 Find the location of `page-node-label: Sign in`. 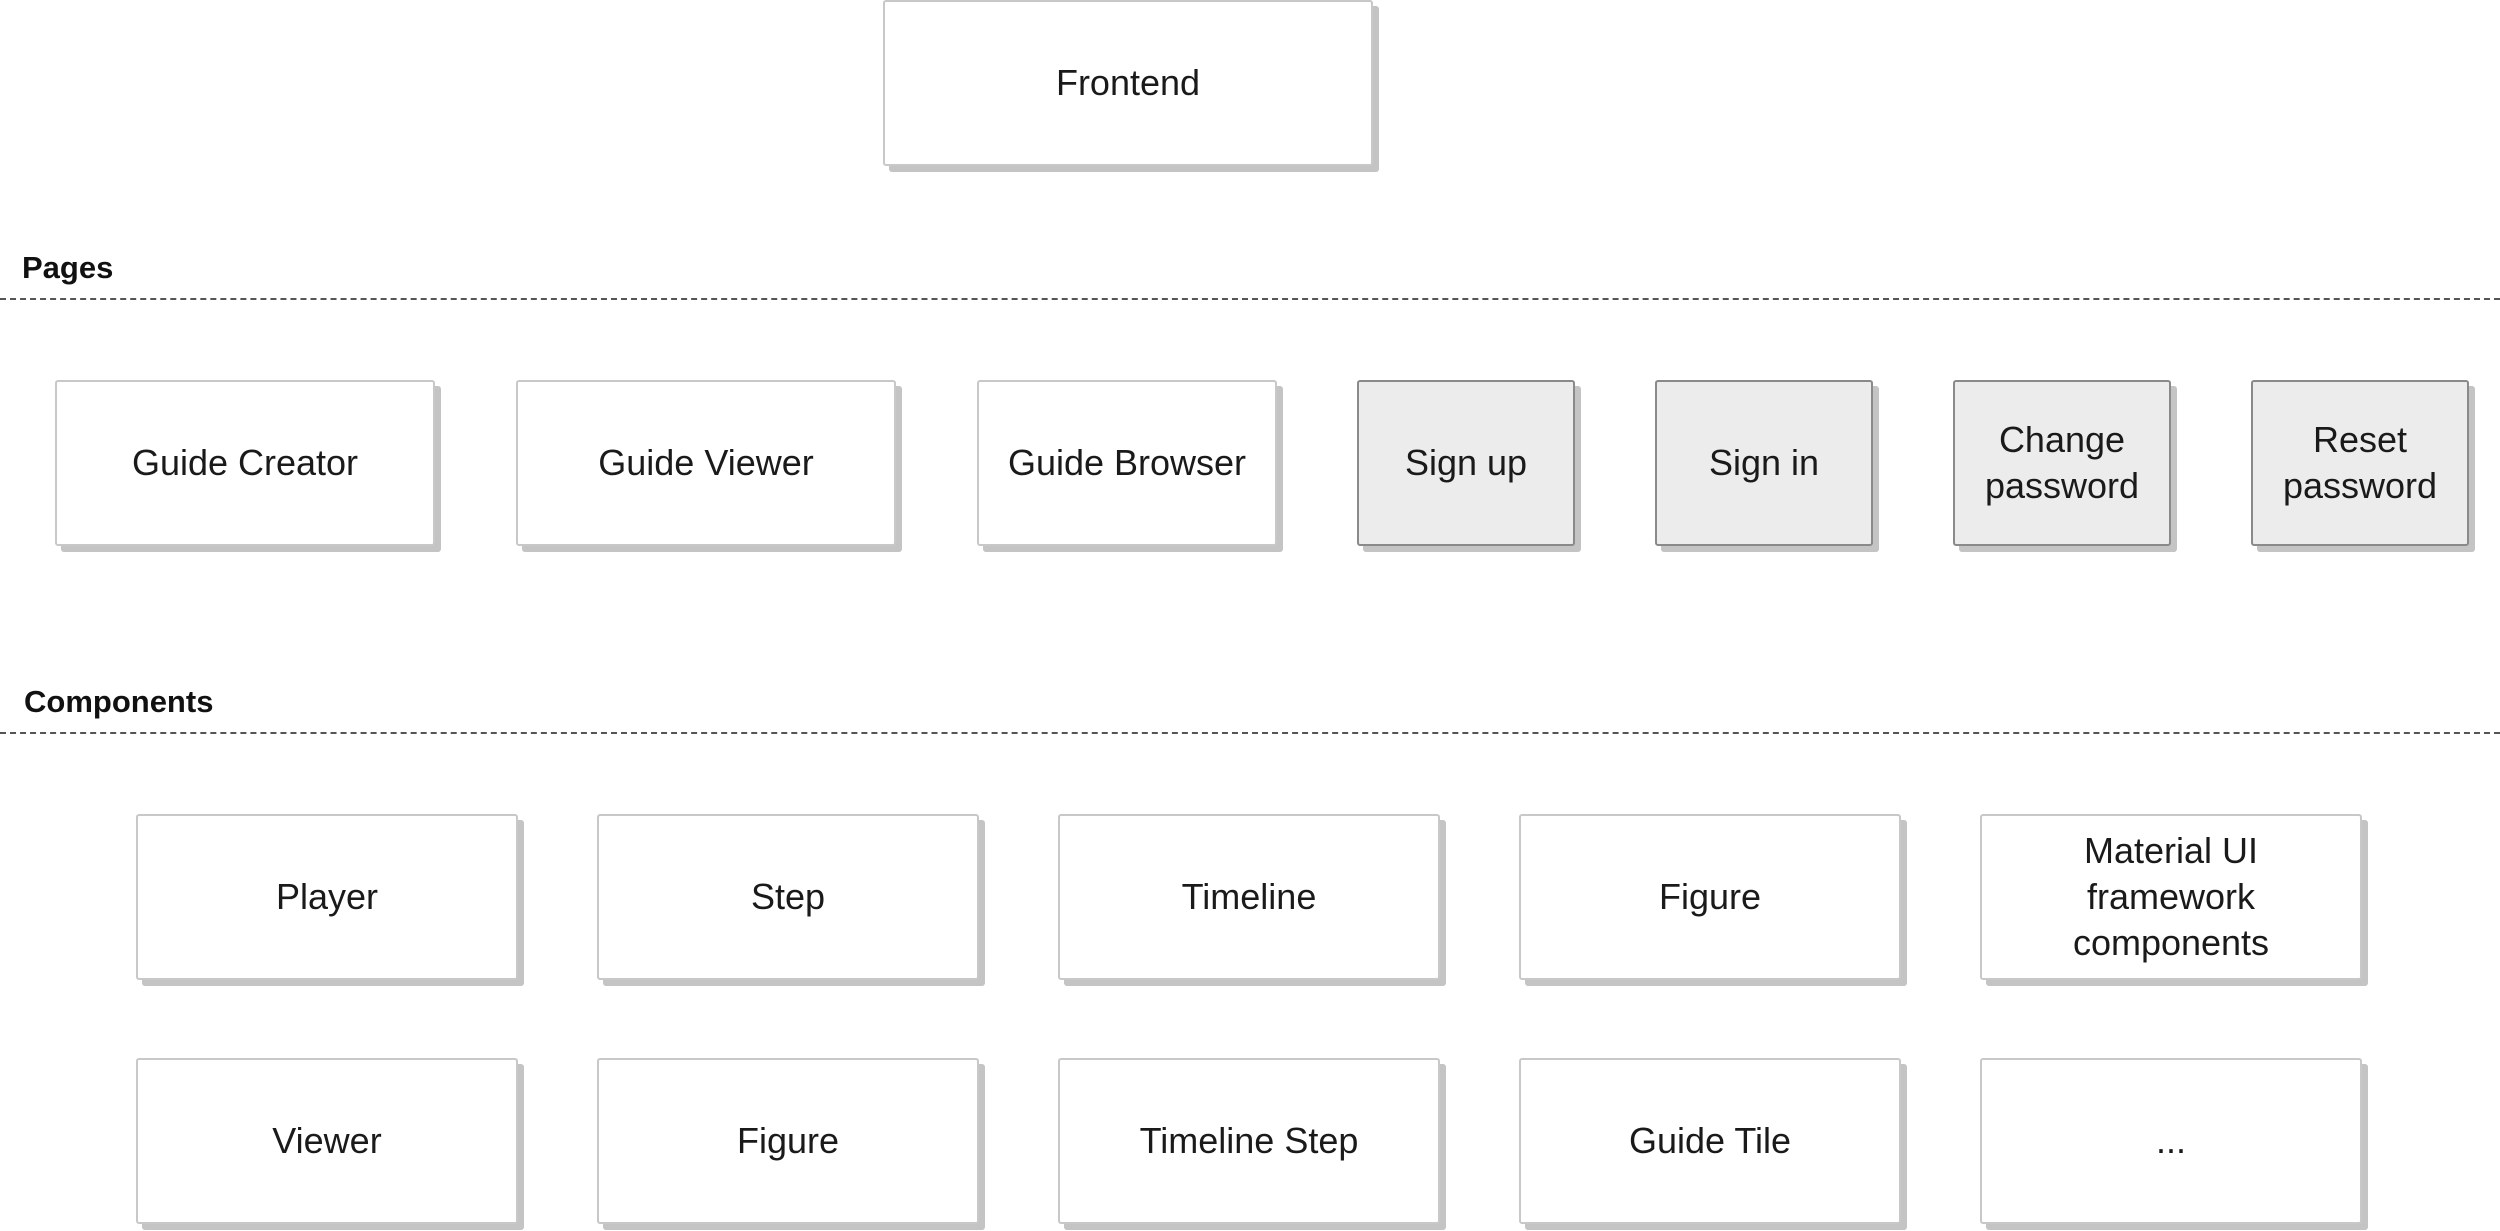

page-node-label: Sign in is located at coordinates (1764, 462).